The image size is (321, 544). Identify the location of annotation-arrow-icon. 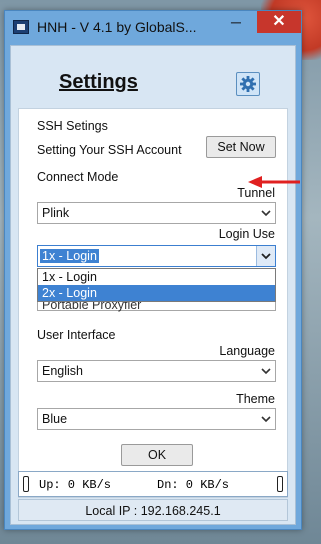
(274, 182).